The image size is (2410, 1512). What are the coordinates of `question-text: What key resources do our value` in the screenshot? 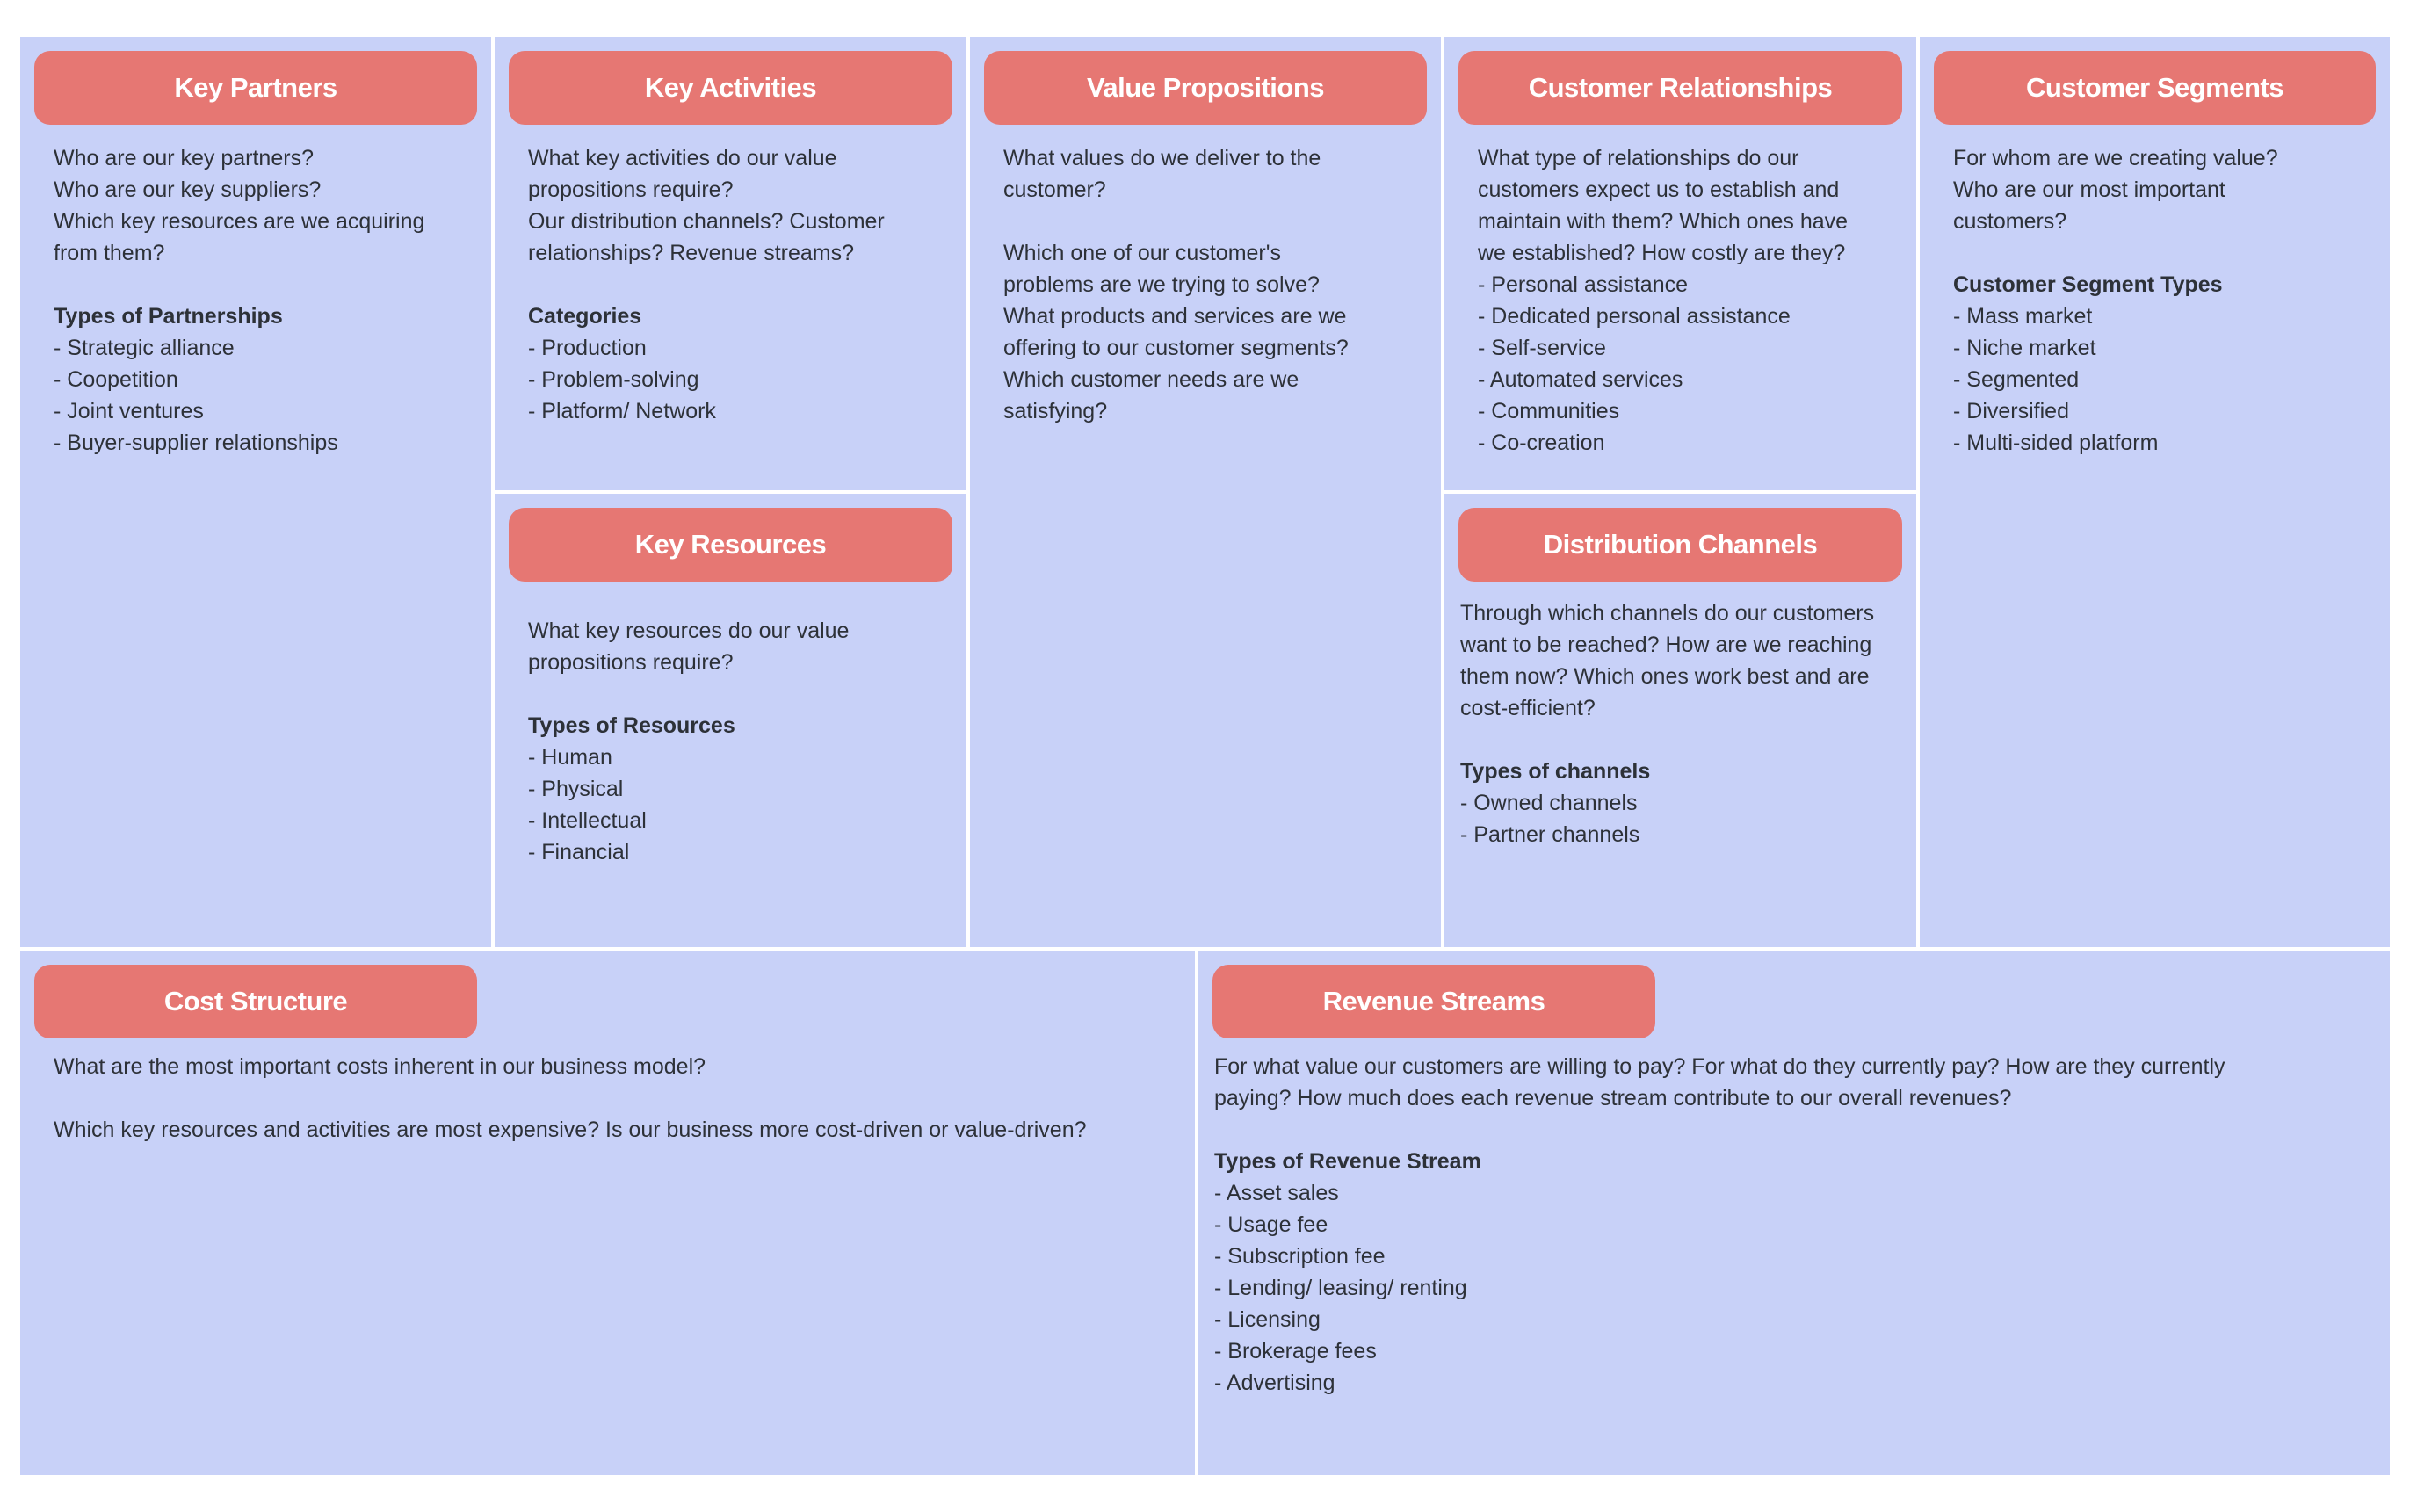 It's located at (689, 631).